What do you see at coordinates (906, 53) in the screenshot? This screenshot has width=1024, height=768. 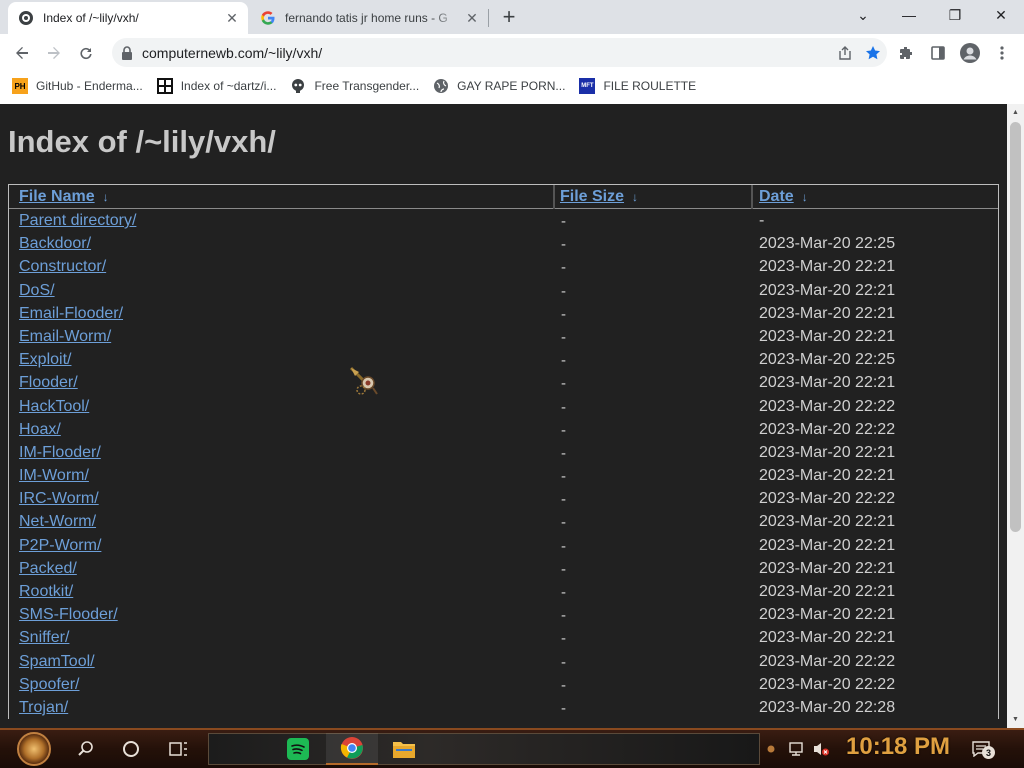 I see `extensions-icon` at bounding box center [906, 53].